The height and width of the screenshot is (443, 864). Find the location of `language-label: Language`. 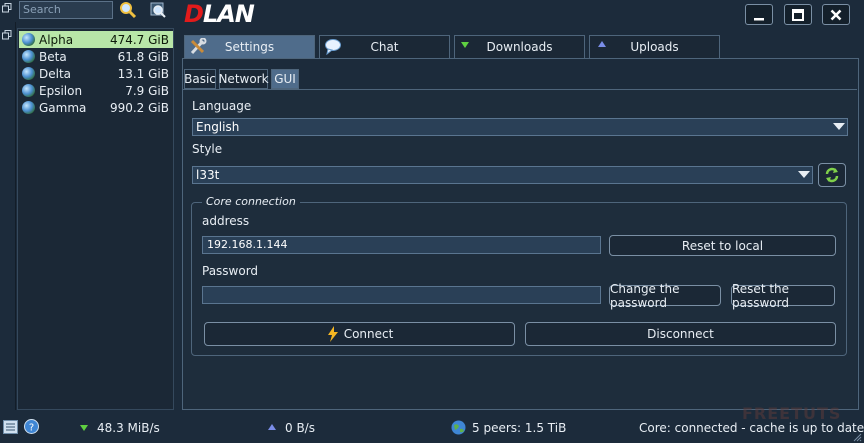

language-label: Language is located at coordinates (222, 106).